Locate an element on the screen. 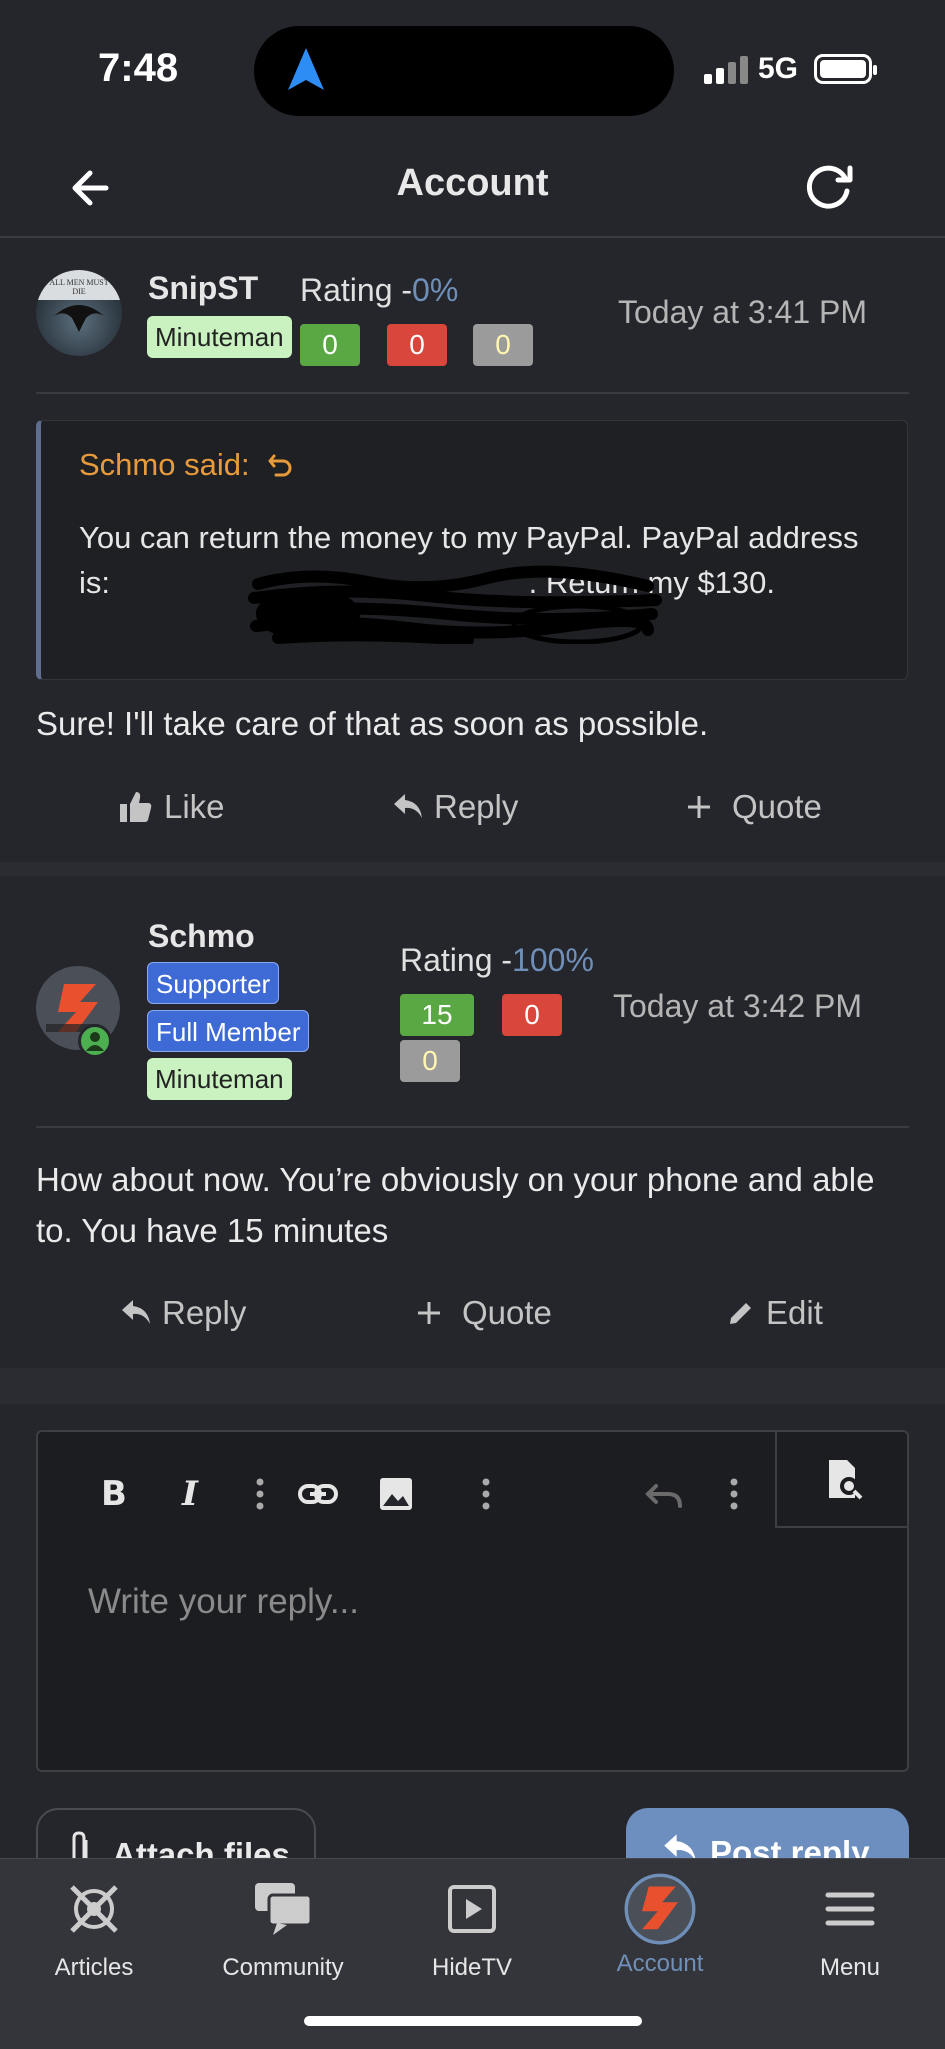  status-time: 7:48 is located at coordinates (138, 68).